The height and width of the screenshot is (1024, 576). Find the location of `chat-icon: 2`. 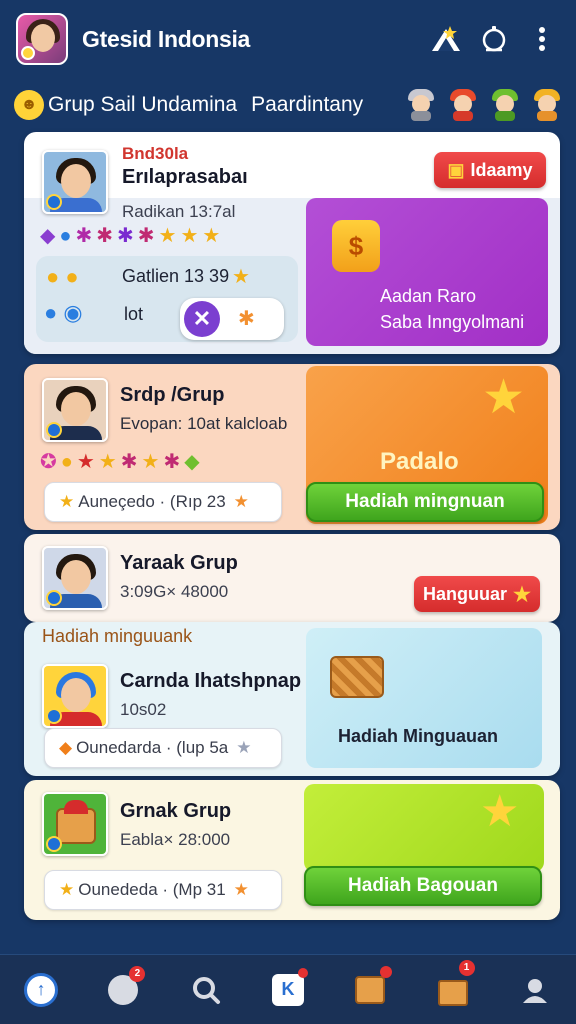

chat-icon: 2 is located at coordinates (124, 987).